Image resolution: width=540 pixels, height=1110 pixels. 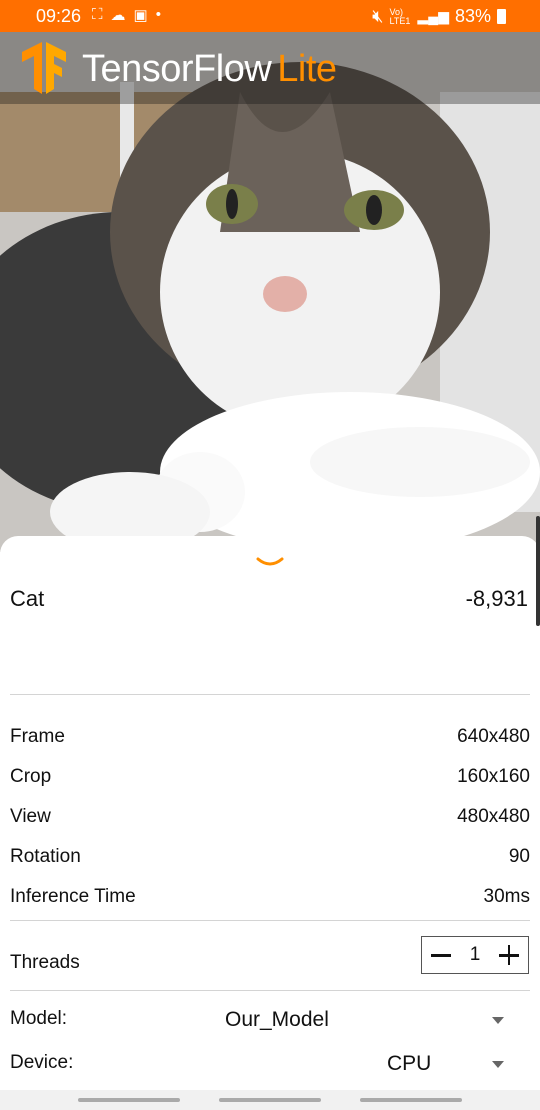 I want to click on cloud-icon: ☁, so click(x=118, y=15).